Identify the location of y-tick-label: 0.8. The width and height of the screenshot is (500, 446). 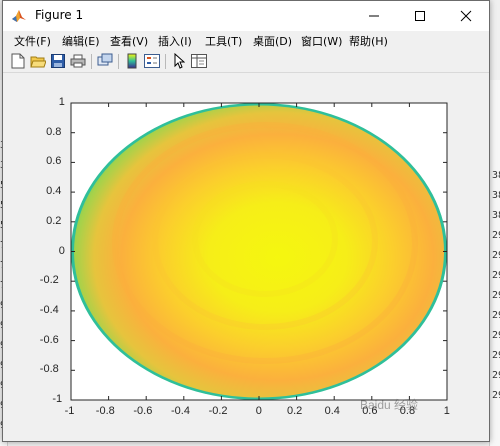
(54, 131).